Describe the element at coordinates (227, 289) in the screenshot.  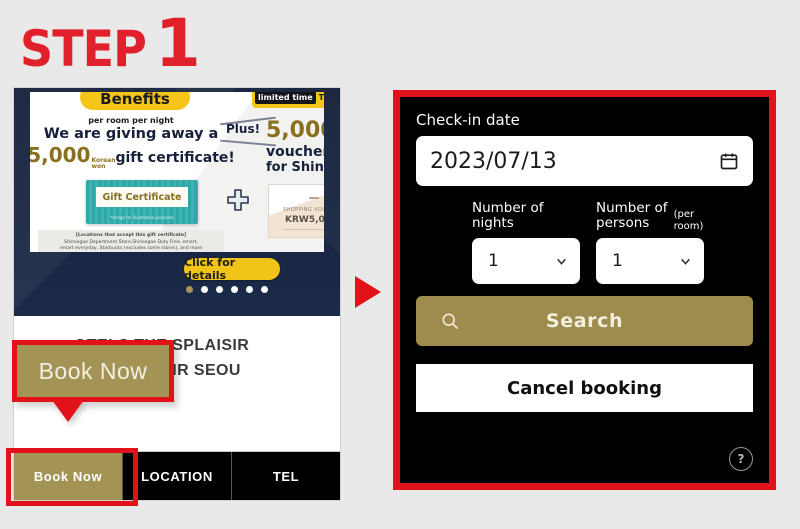
I see `carousel-dots` at that location.